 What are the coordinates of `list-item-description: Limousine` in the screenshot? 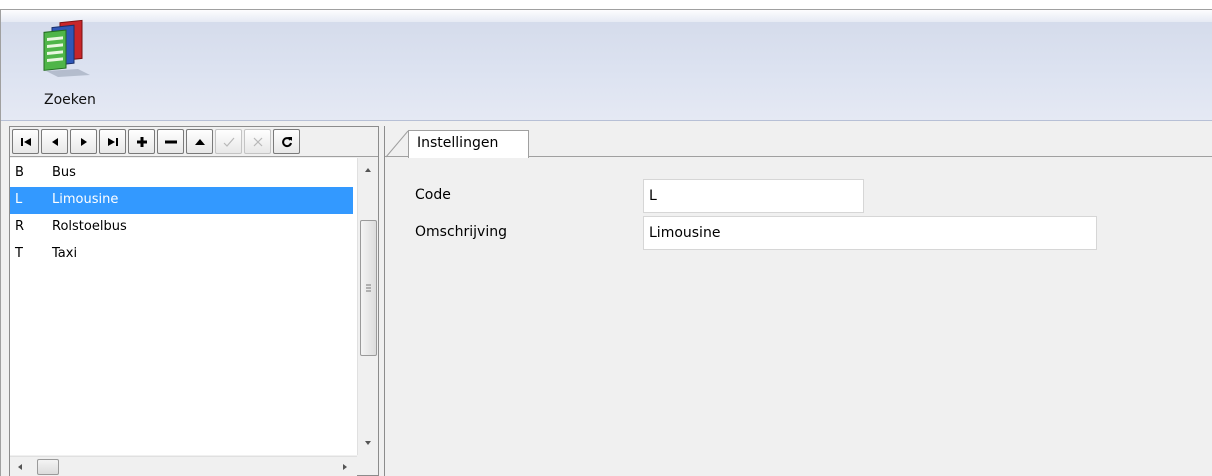 It's located at (85, 199).